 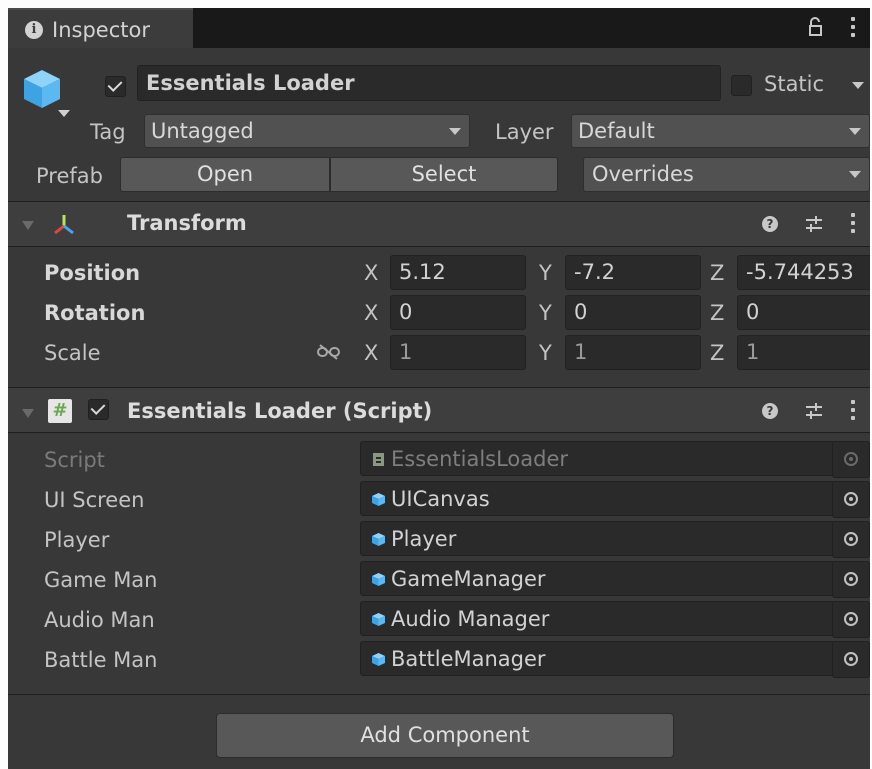 I want to click on rotation-label: Rotation, so click(x=95, y=313).